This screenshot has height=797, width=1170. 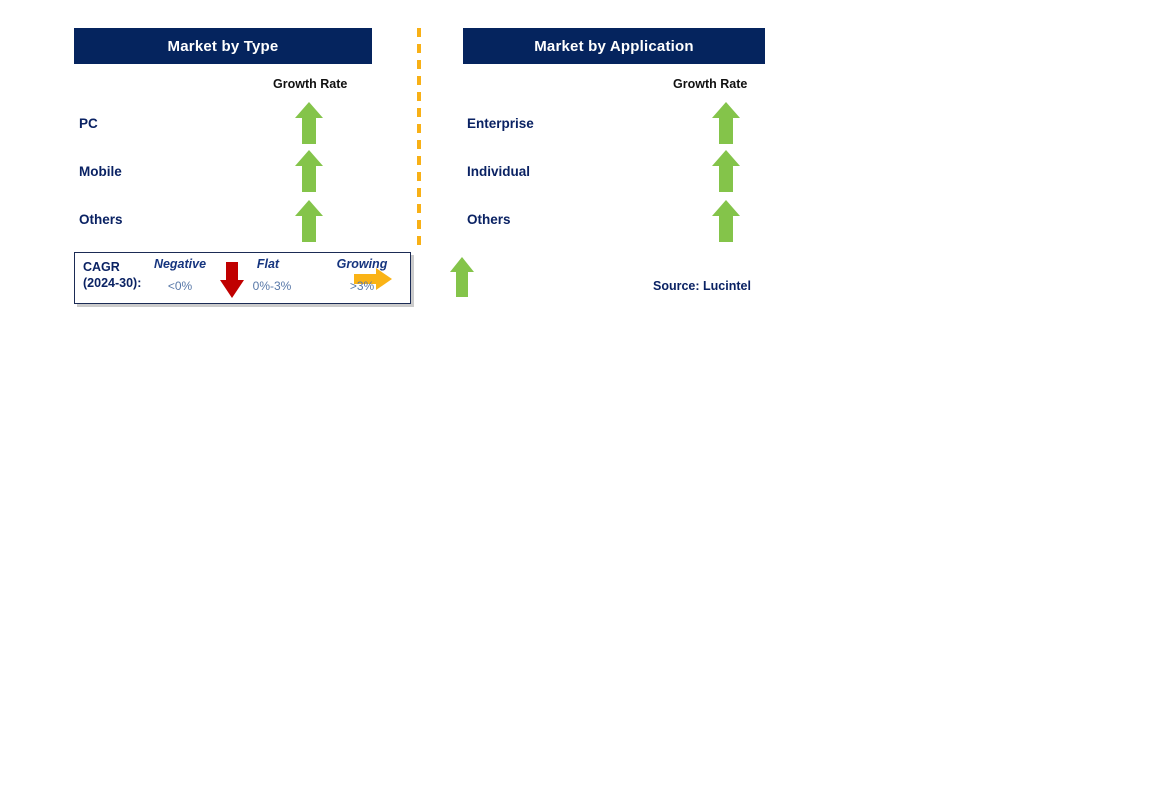 What do you see at coordinates (419, 137) in the screenshot?
I see `panel-divider` at bounding box center [419, 137].